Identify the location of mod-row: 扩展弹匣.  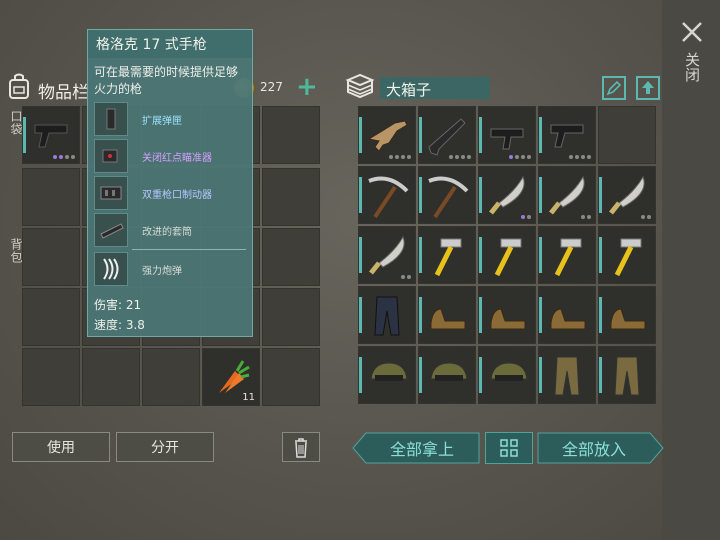
(172, 119).